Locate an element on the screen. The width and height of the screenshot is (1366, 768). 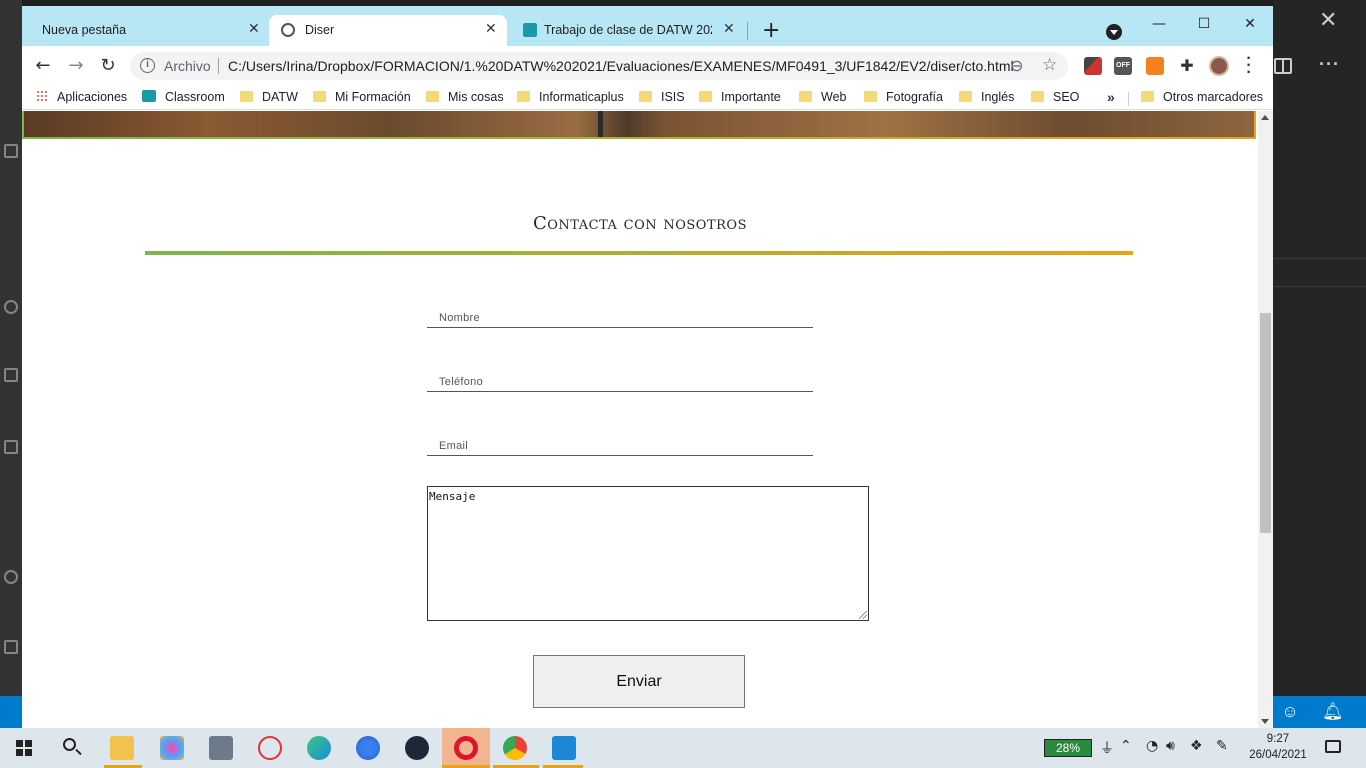
vscode-icon is located at coordinates (564, 748).